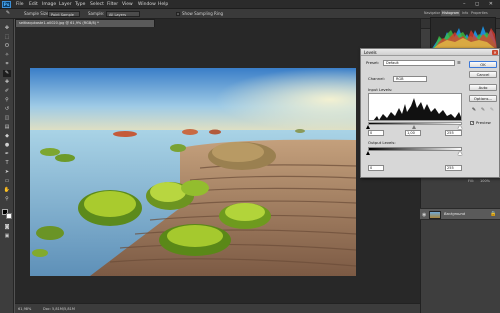  Describe the element at coordinates (147, 4) in the screenshot. I see `menu-window: Window` at that location.